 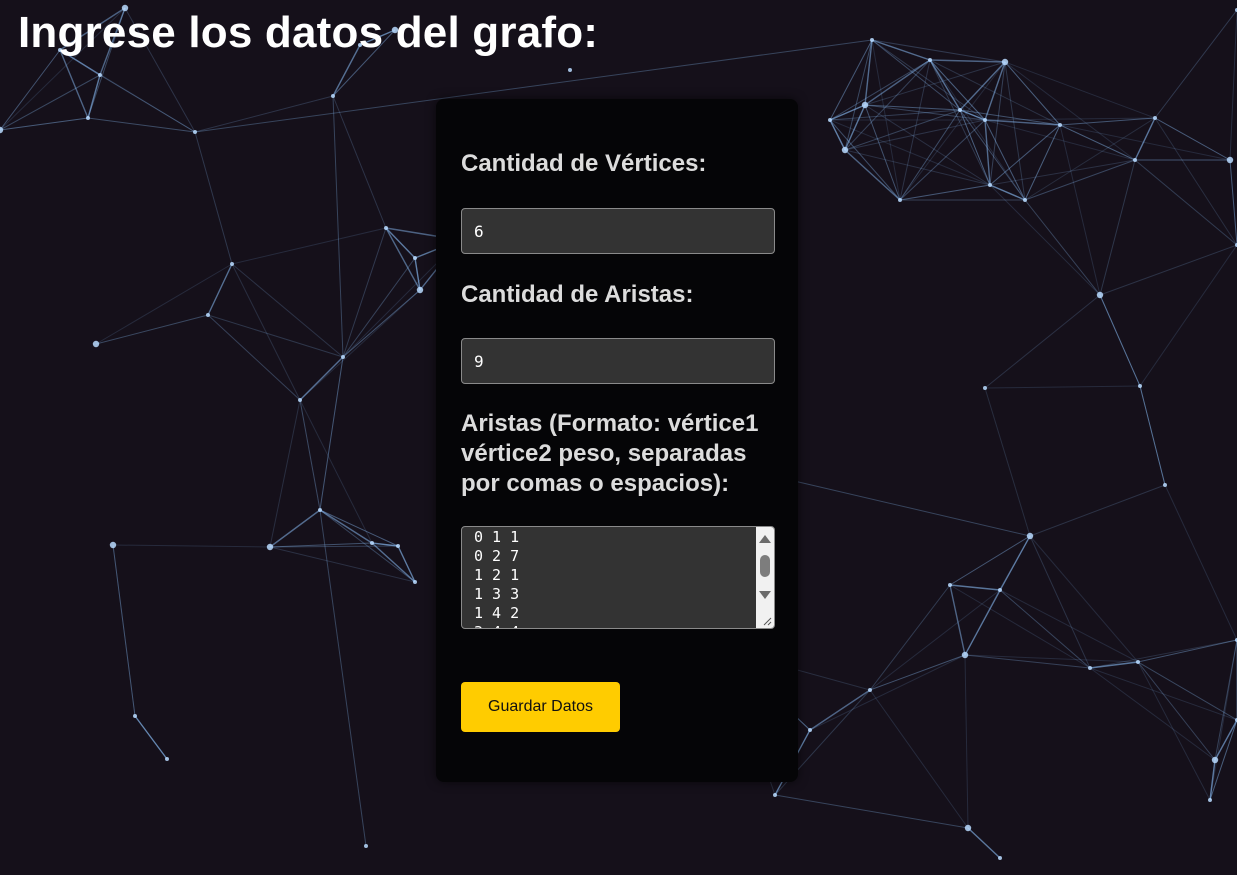 I want to click on edges-count-input, so click(x=618, y=361).